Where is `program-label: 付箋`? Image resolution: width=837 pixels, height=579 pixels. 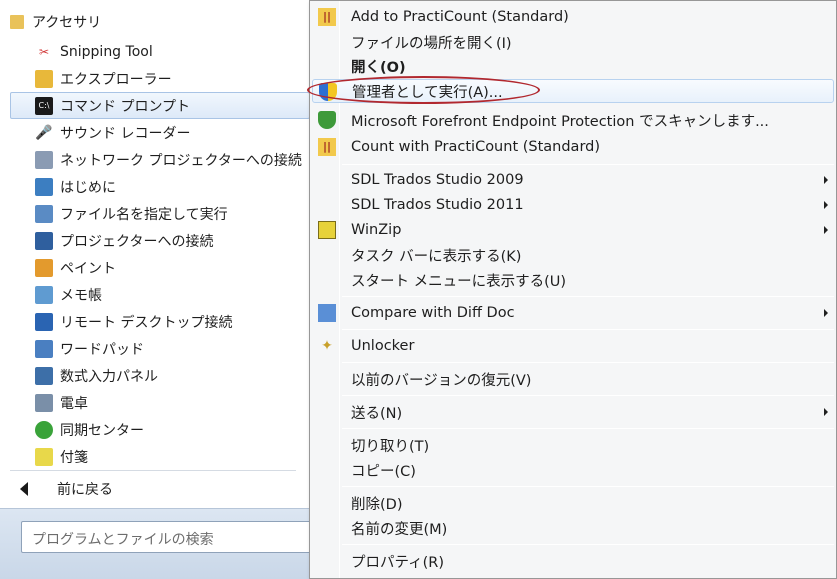 program-label: 付箋 is located at coordinates (74, 457).